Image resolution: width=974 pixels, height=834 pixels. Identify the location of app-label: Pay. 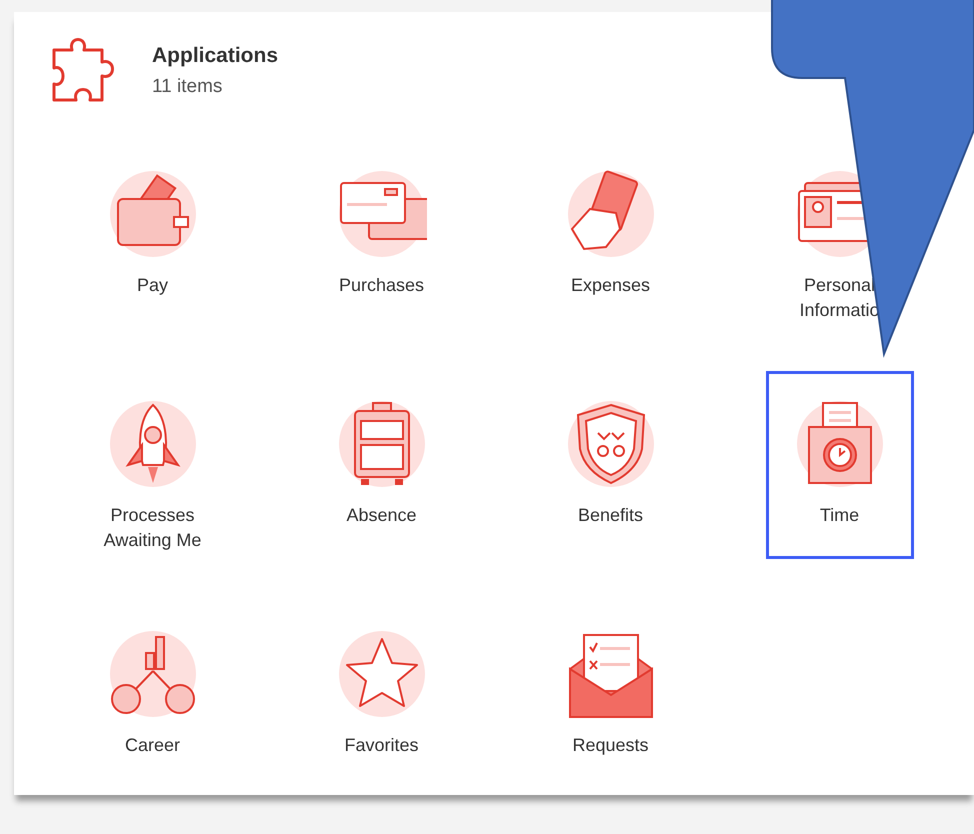
(153, 285).